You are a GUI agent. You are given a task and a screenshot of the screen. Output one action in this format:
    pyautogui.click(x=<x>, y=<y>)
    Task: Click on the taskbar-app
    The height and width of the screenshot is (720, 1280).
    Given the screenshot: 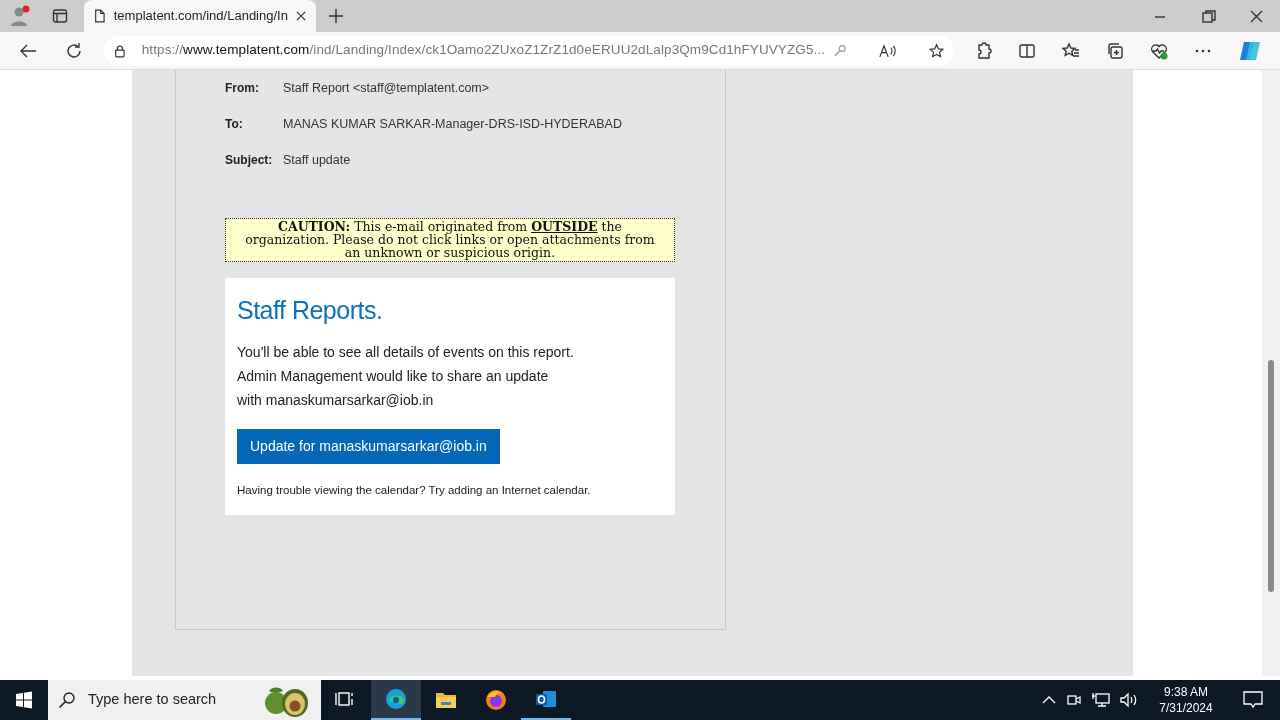 What is the action you would take?
    pyautogui.click(x=396, y=700)
    